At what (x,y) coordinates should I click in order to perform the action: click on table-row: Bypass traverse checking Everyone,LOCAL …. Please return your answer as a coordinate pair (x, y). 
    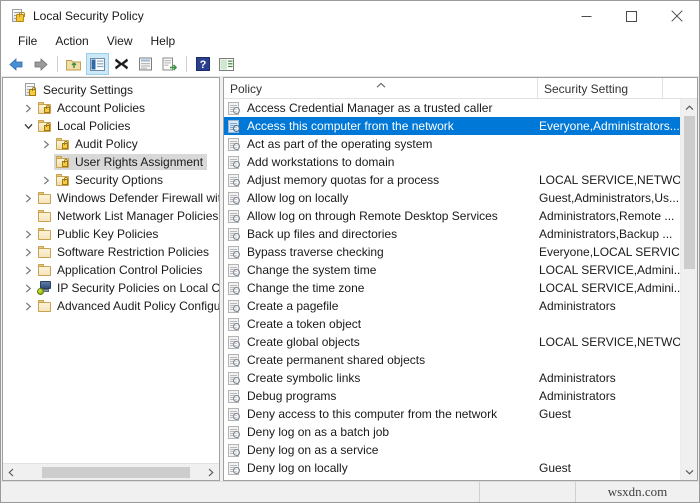
    Looking at the image, I should click on (452, 252).